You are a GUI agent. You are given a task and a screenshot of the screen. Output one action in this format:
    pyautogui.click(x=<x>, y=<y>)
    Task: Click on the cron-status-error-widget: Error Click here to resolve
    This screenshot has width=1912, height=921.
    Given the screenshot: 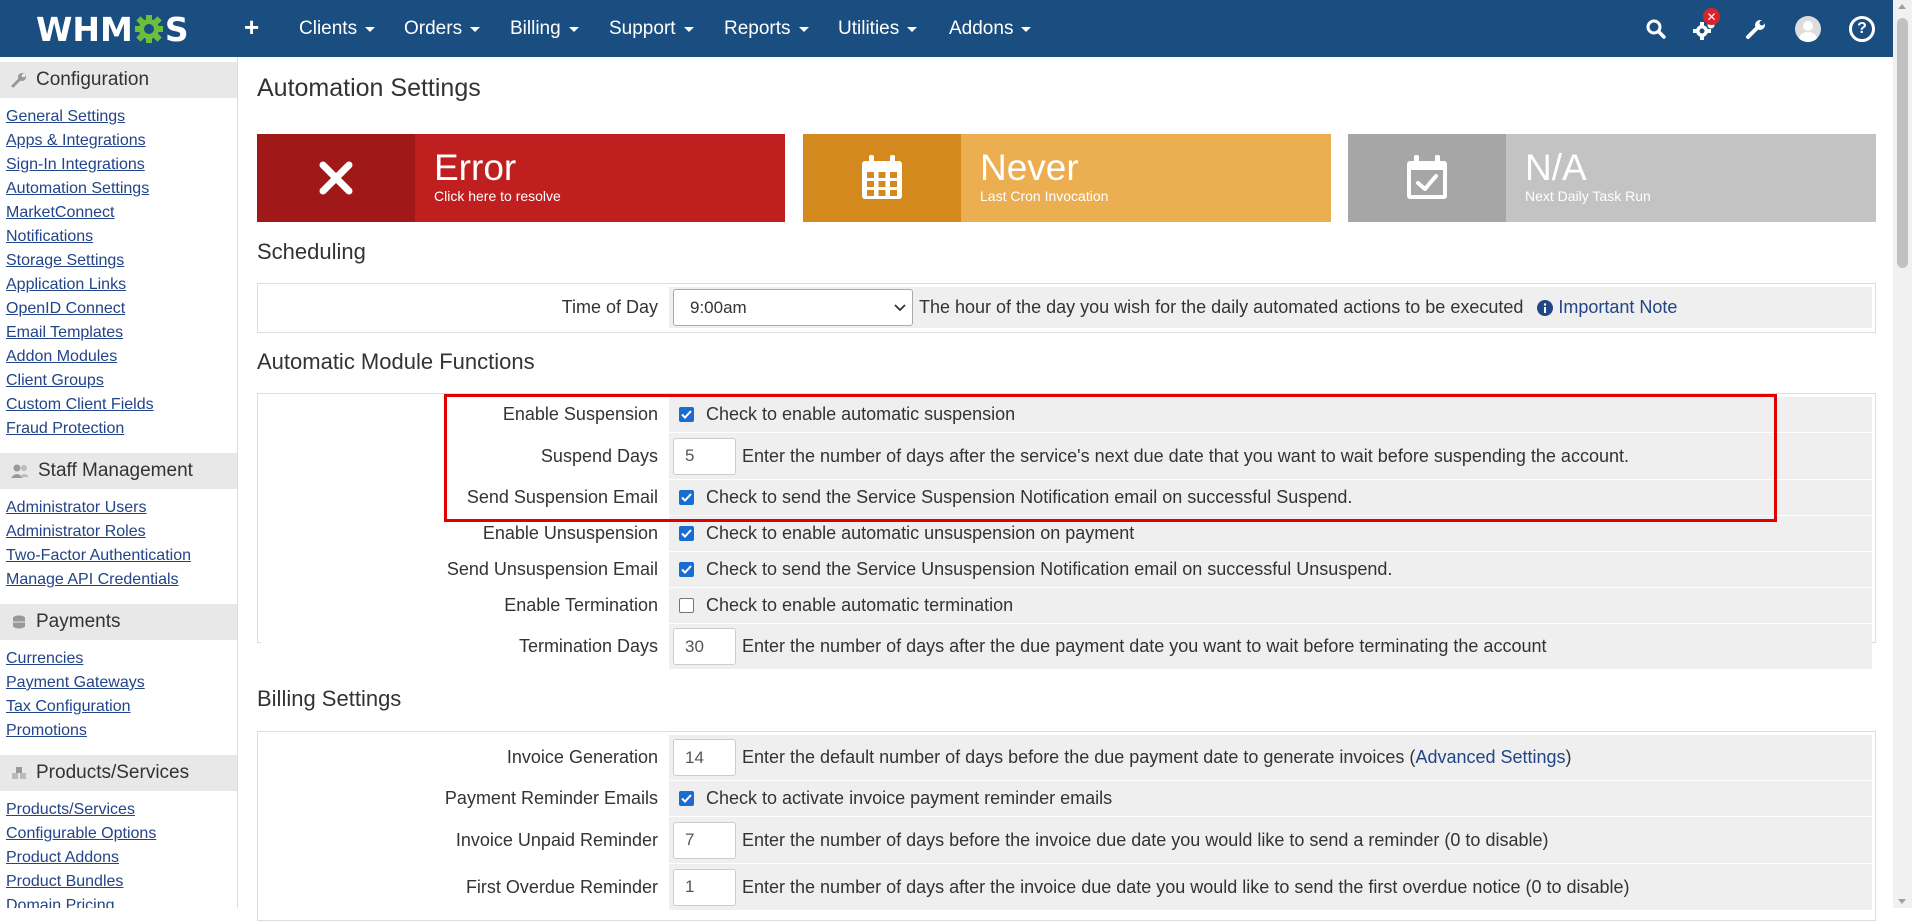 What is the action you would take?
    pyautogui.click(x=521, y=178)
    